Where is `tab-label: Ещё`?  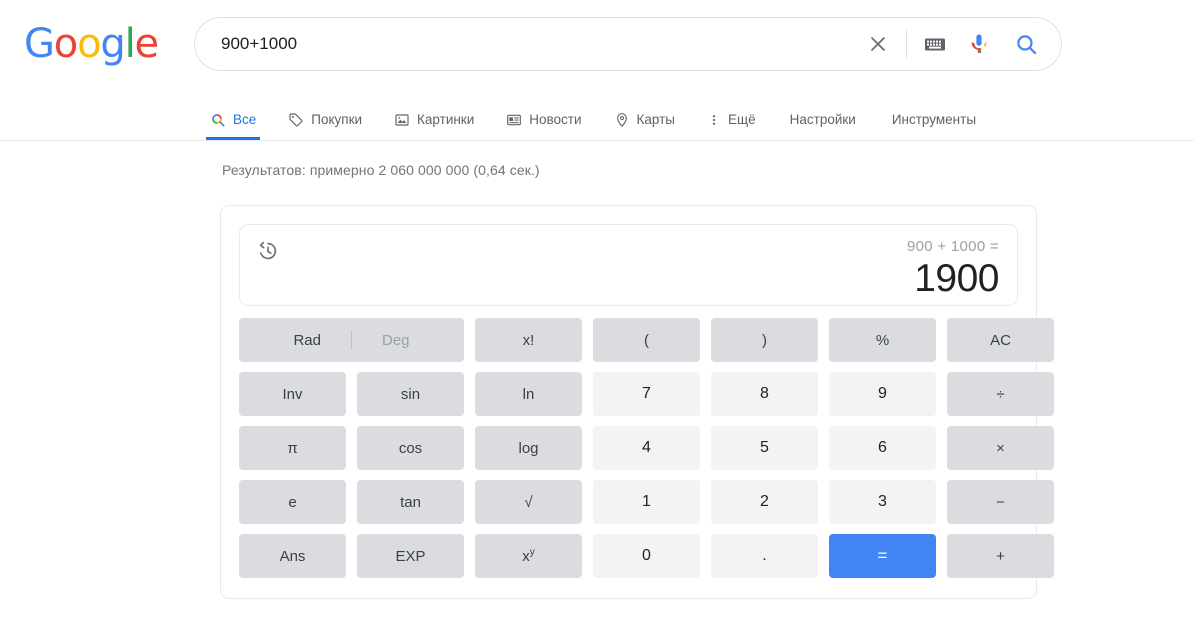 tab-label: Ещё is located at coordinates (742, 119).